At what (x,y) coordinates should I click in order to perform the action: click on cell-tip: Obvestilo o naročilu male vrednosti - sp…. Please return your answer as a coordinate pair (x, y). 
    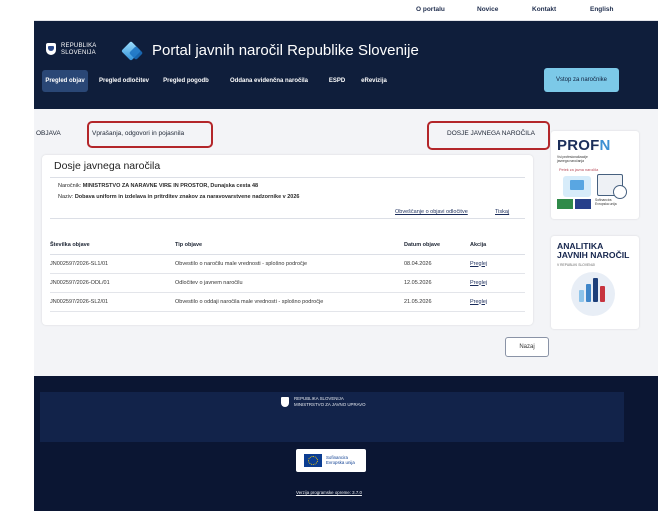
    Looking at the image, I should click on (289, 264).